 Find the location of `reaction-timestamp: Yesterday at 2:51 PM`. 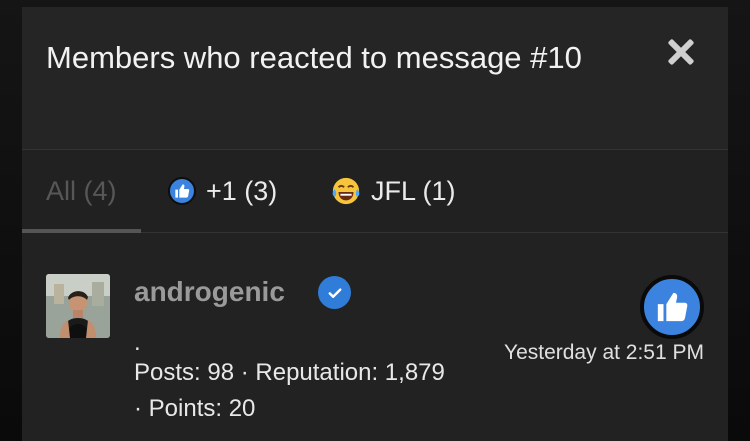

reaction-timestamp: Yesterday at 2:51 PM is located at coordinates (604, 353).